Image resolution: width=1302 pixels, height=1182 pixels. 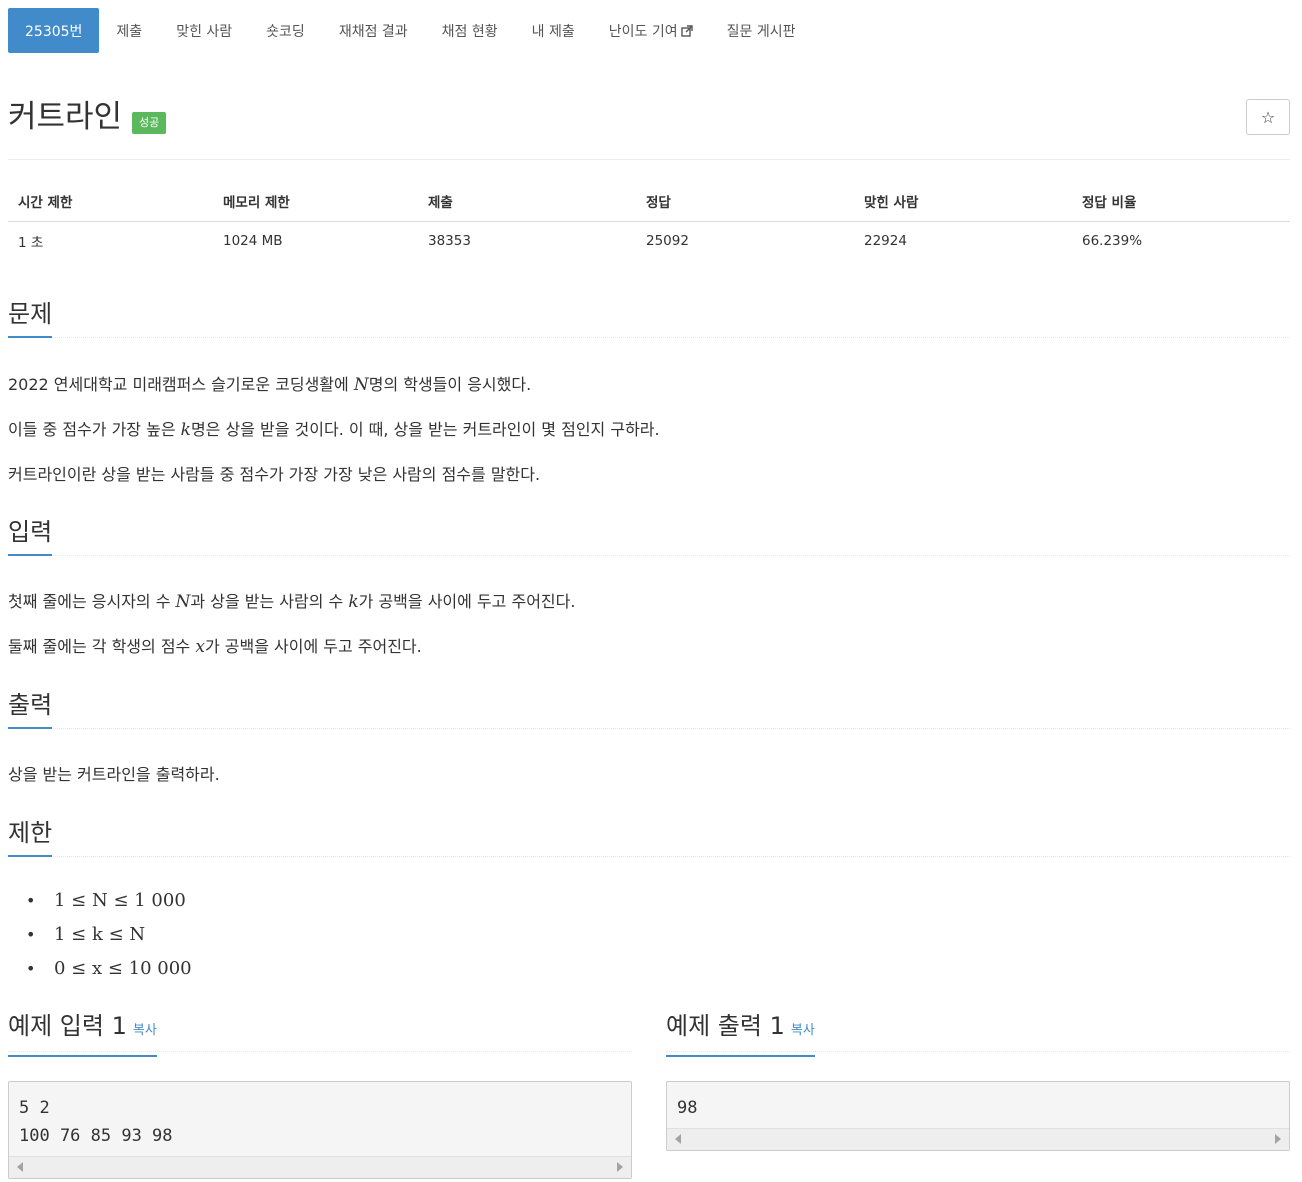 What do you see at coordinates (110, 201) in the screenshot?
I see `info-header-time-limit: 시간 제한` at bounding box center [110, 201].